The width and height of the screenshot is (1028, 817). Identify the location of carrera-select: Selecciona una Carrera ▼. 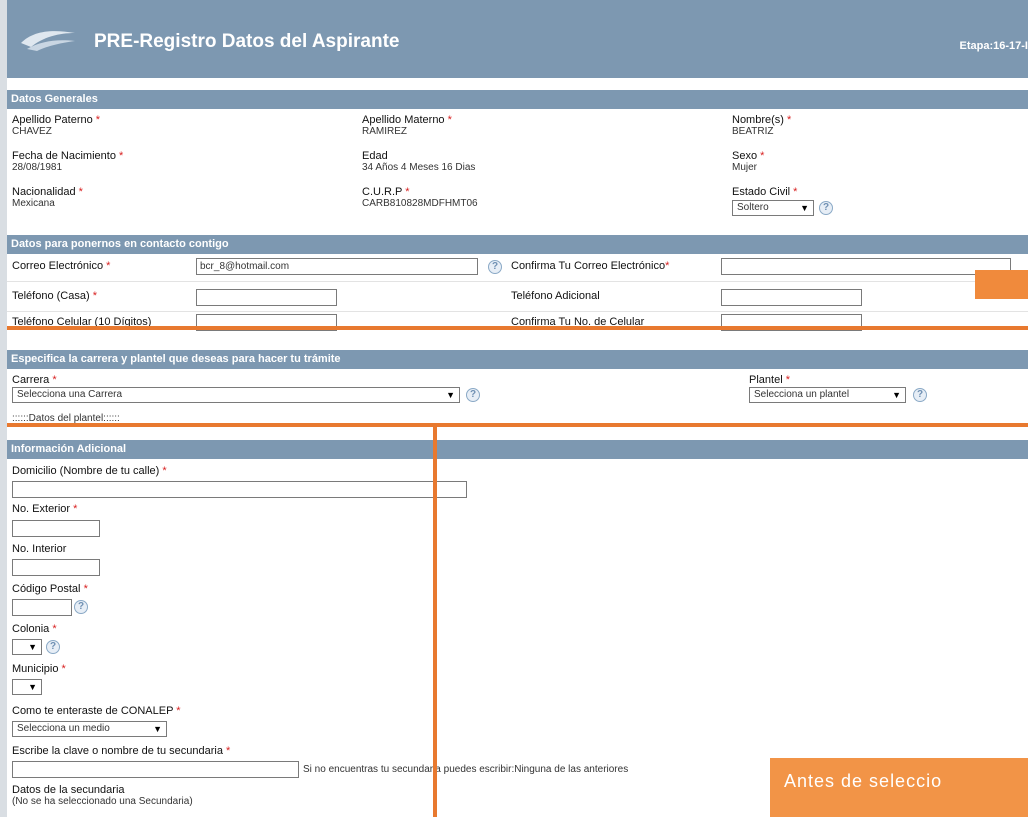
(236, 395).